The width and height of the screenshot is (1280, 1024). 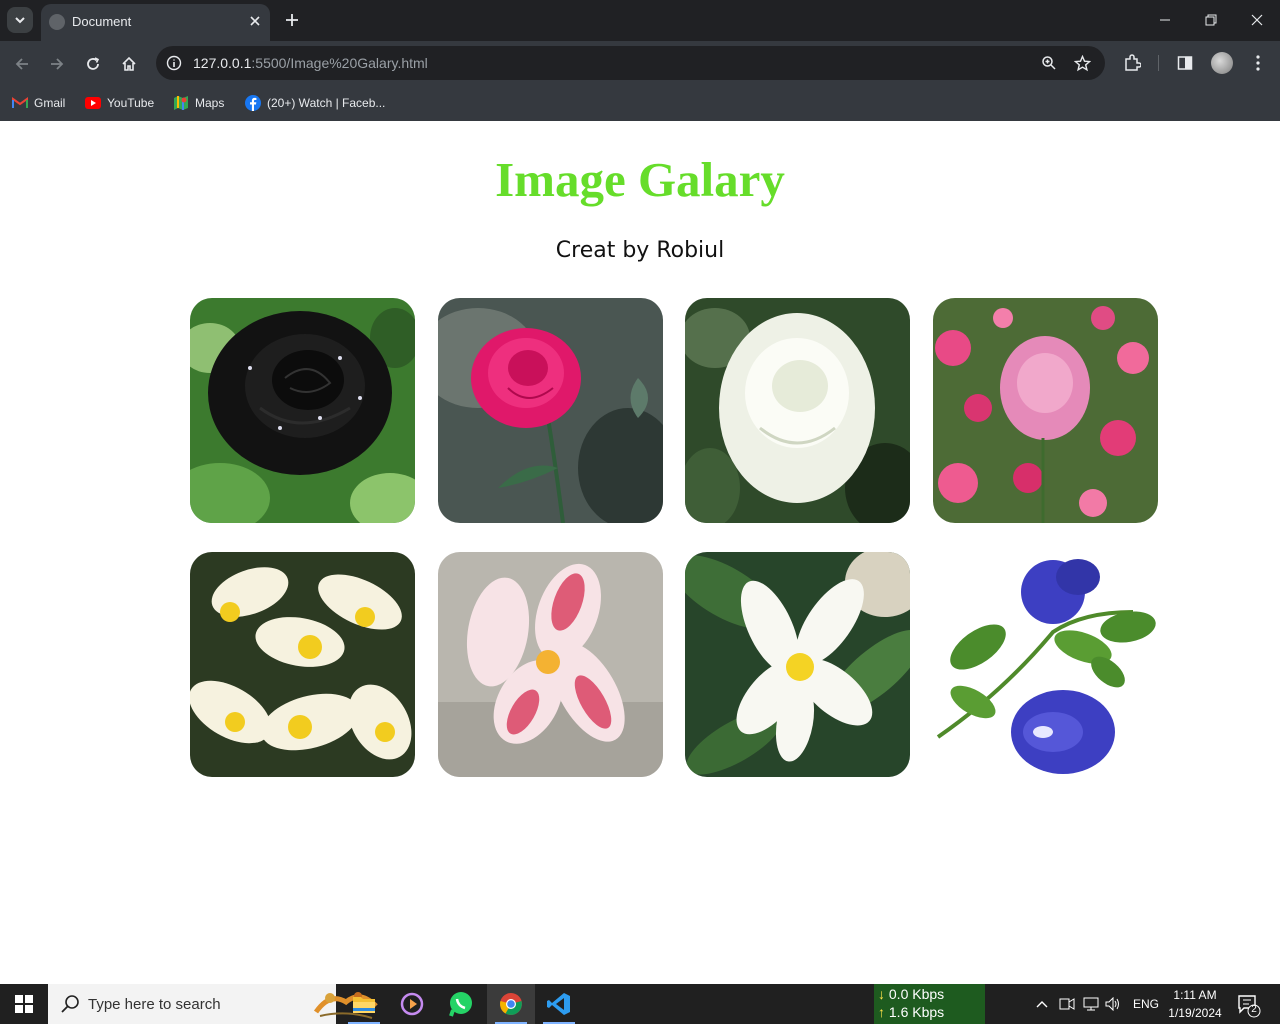 What do you see at coordinates (57, 22) in the screenshot?
I see `globe-icon` at bounding box center [57, 22].